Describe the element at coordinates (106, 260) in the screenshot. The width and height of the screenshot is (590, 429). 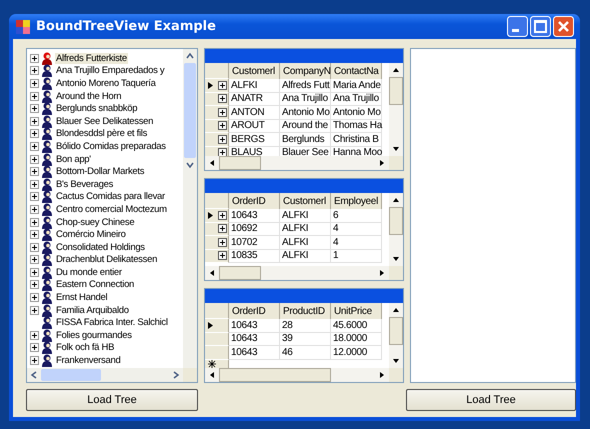
I see `tree-item: Drachenblut Delikatessen` at that location.